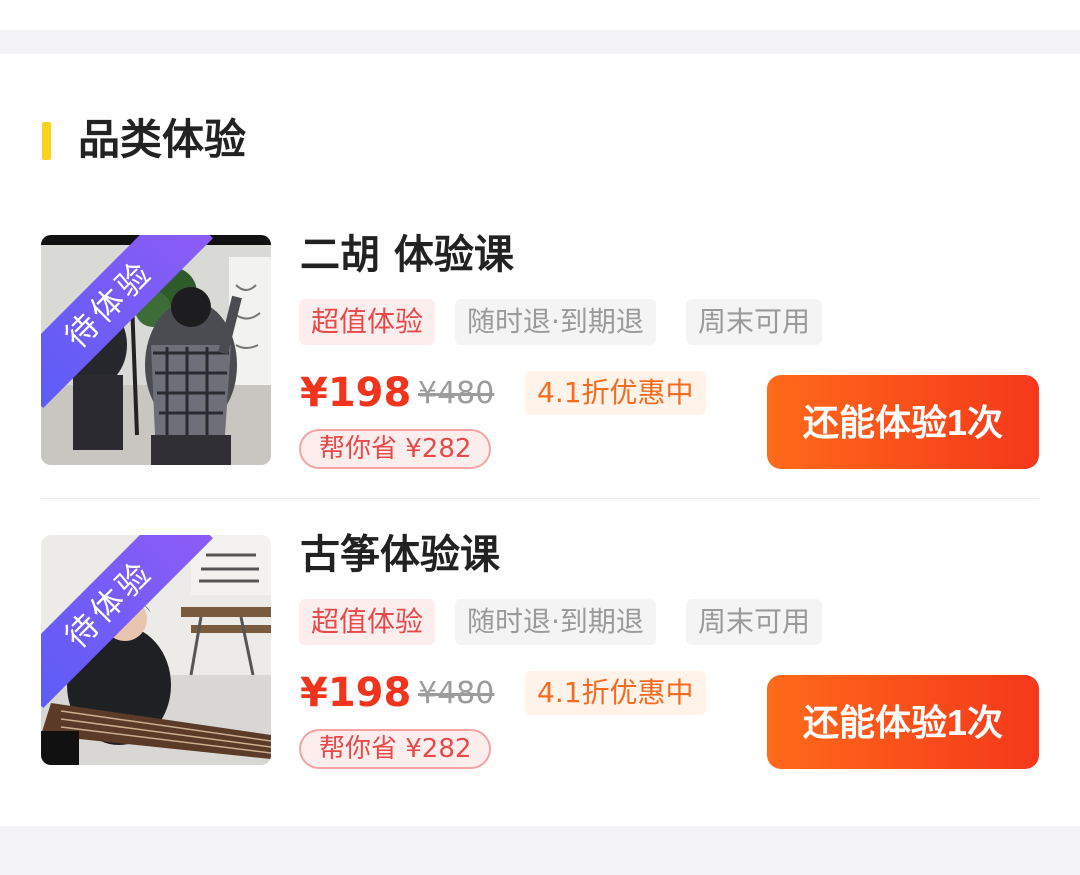  What do you see at coordinates (540, 498) in the screenshot?
I see `card-divider` at bounding box center [540, 498].